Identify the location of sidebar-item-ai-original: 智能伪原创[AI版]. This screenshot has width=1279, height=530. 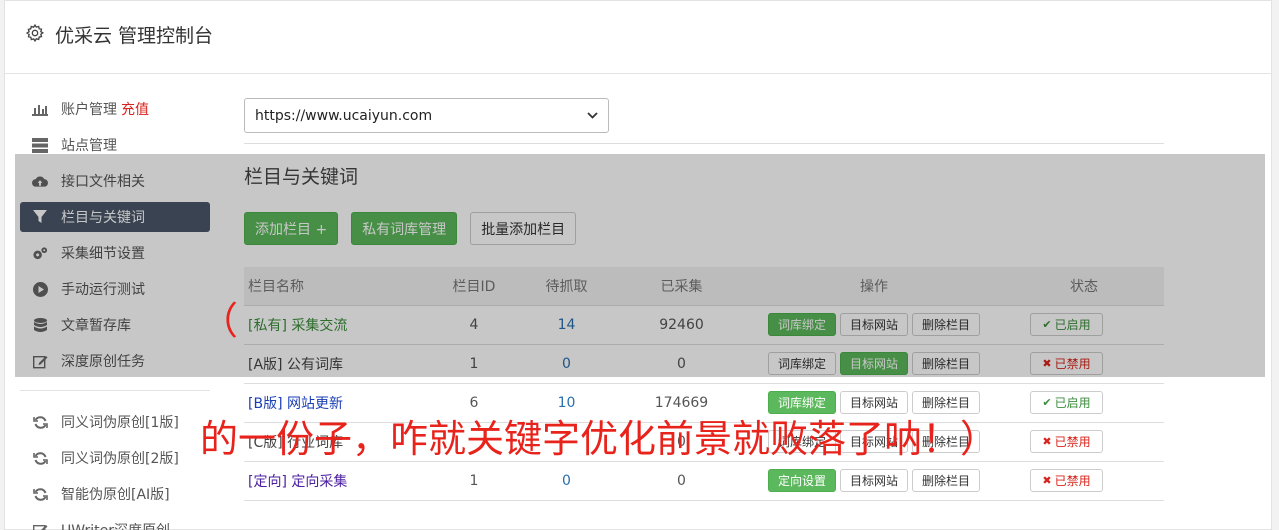
(115, 494).